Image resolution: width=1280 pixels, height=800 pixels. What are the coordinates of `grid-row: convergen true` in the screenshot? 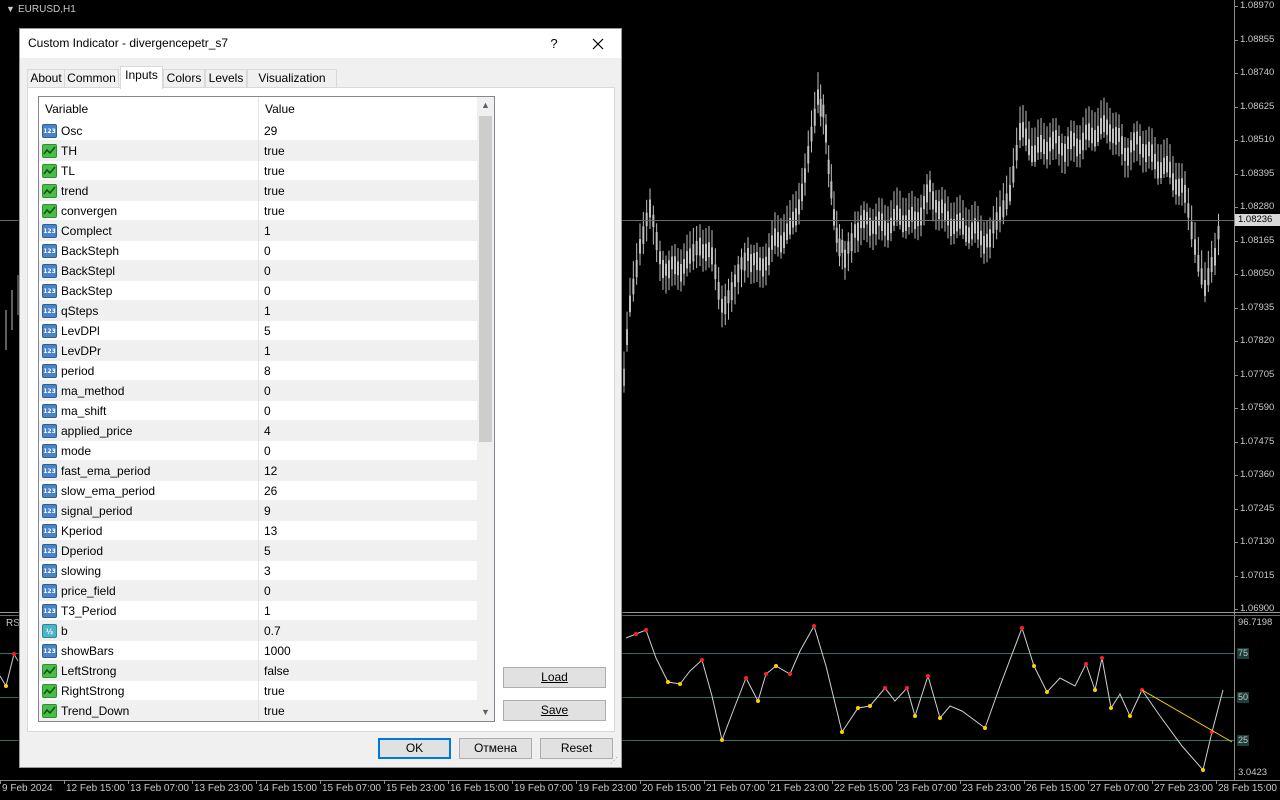 It's located at (258, 211).